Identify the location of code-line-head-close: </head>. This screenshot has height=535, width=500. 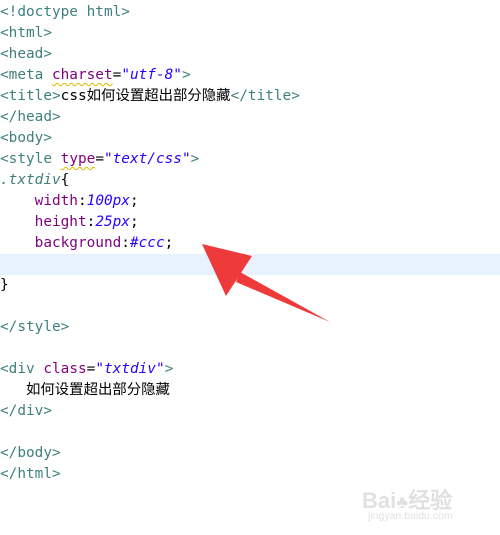
(250, 117).